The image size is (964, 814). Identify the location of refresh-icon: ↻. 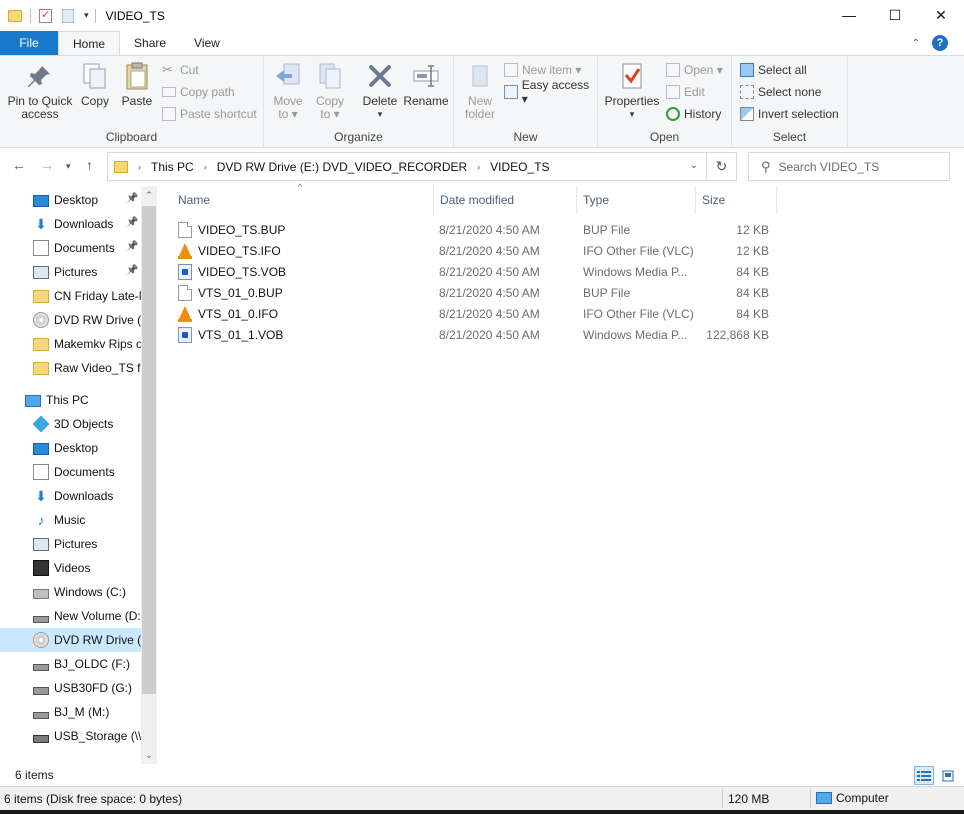
(721, 166).